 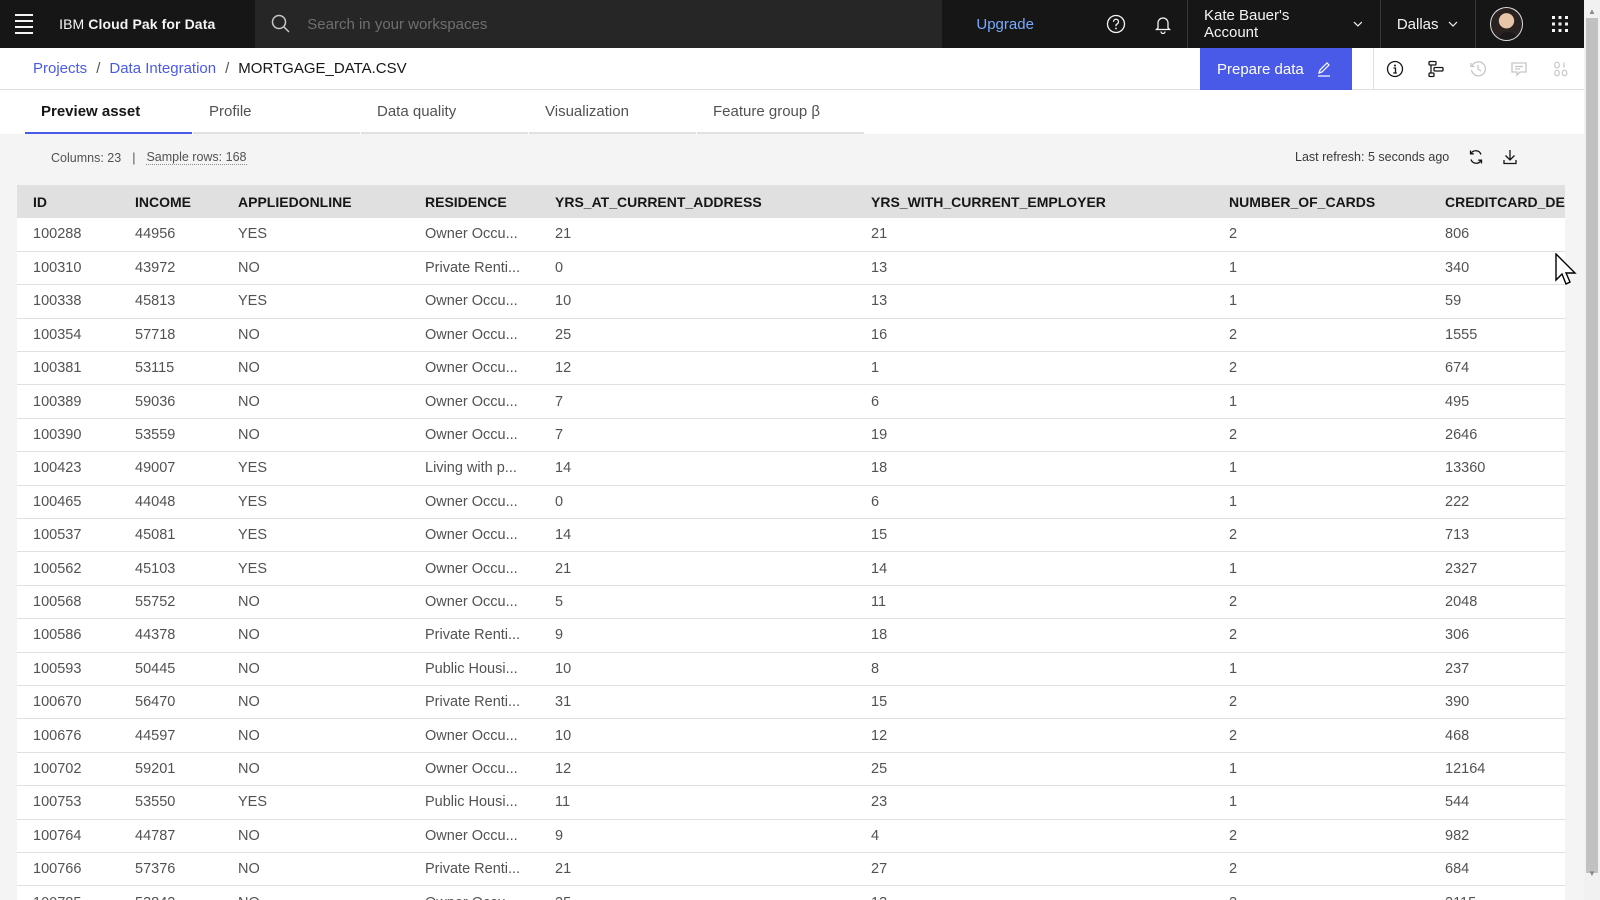 I want to click on scroll-down-arrow-icon: ▼, so click(x=1592, y=873).